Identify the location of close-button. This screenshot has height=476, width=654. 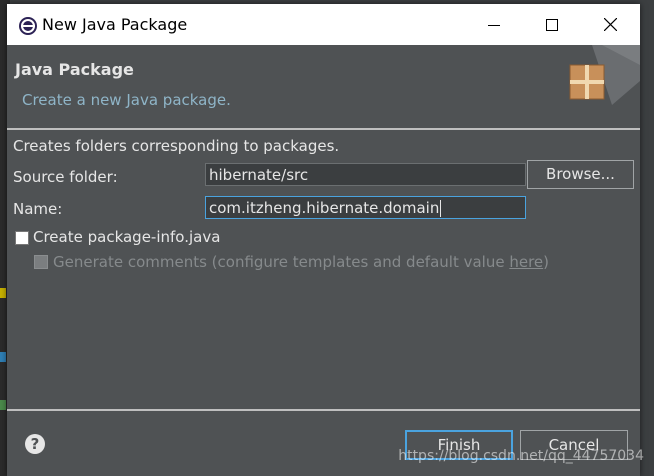
(610, 24).